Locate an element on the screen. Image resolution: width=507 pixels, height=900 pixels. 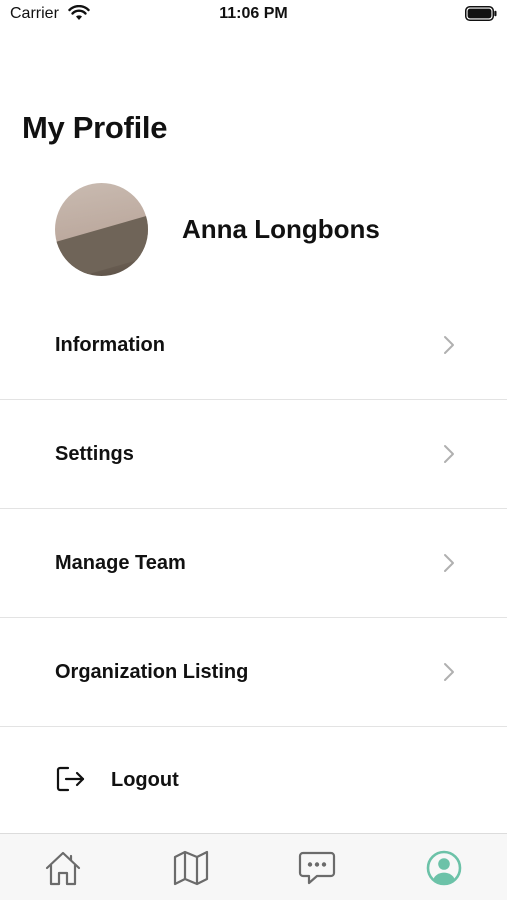
logout-icon is located at coordinates (70, 779).